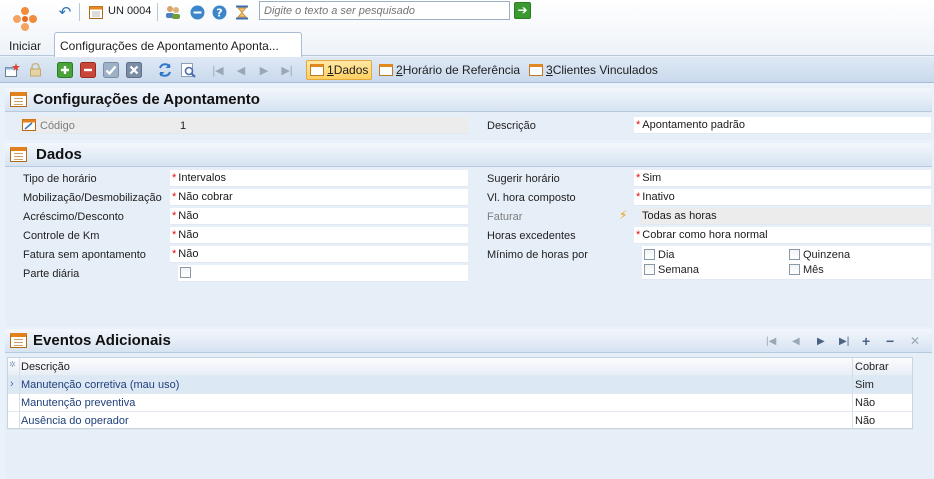 Image resolution: width=934 pixels, height=479 pixels. Describe the element at coordinates (864, 385) in the screenshot. I see `cell-cobrar: Sim` at that location.